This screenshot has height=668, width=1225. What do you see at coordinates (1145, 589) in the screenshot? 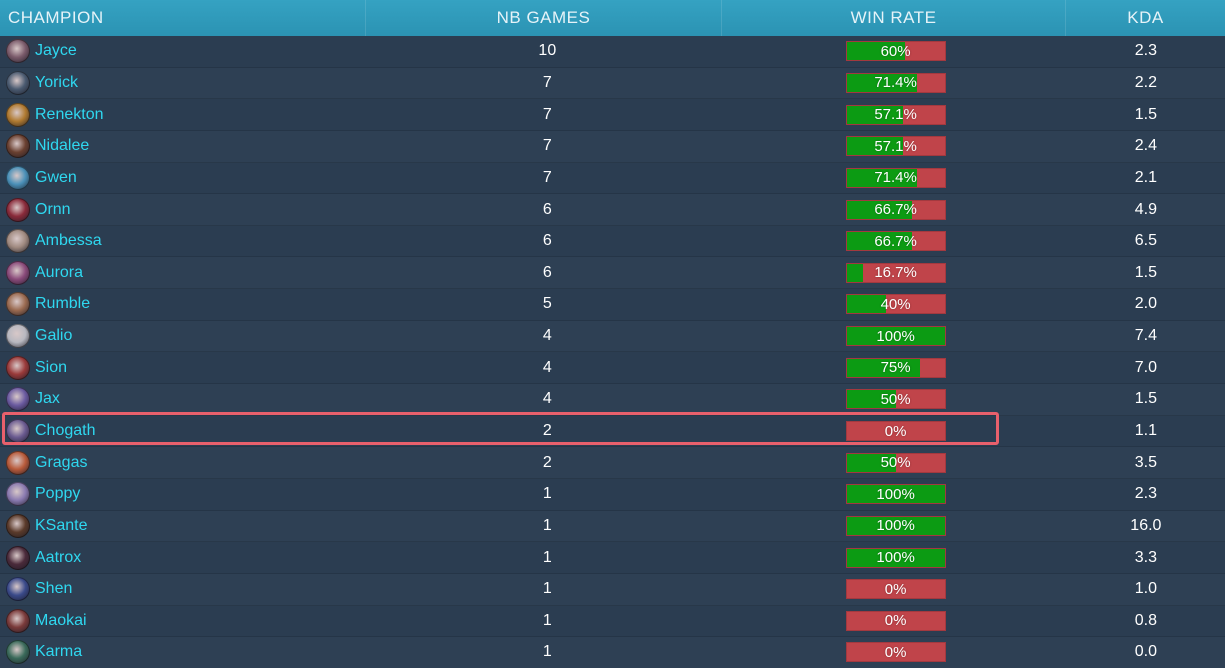
I see `kda-value: 1.0` at bounding box center [1145, 589].